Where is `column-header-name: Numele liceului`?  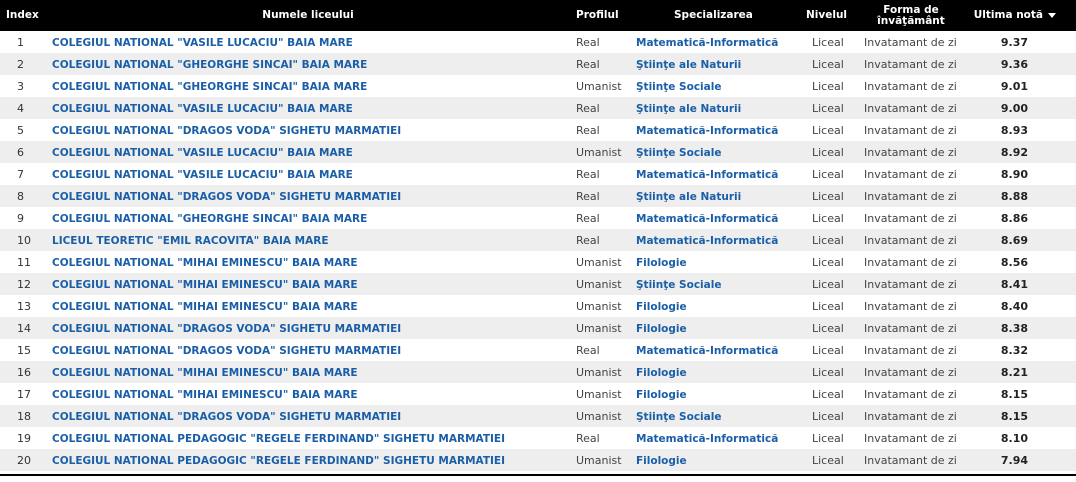
column-header-name: Numele liceului is located at coordinates (308, 15).